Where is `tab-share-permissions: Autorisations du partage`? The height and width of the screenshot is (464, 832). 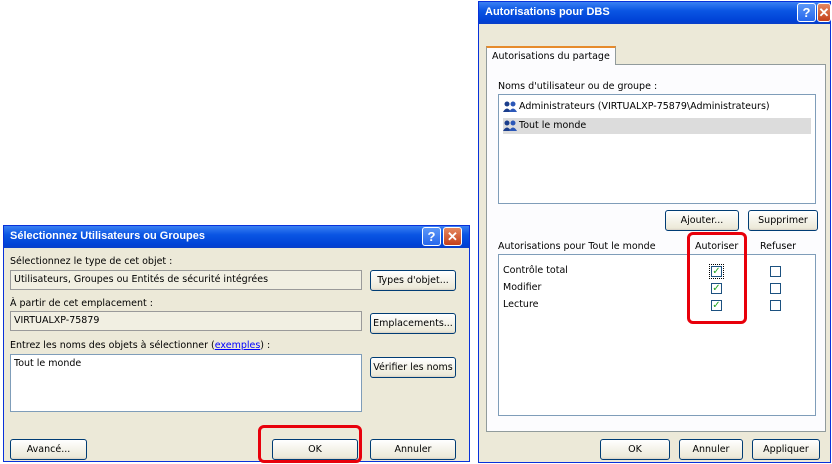
tab-share-permissions: Autorisations du partage is located at coordinates (551, 55).